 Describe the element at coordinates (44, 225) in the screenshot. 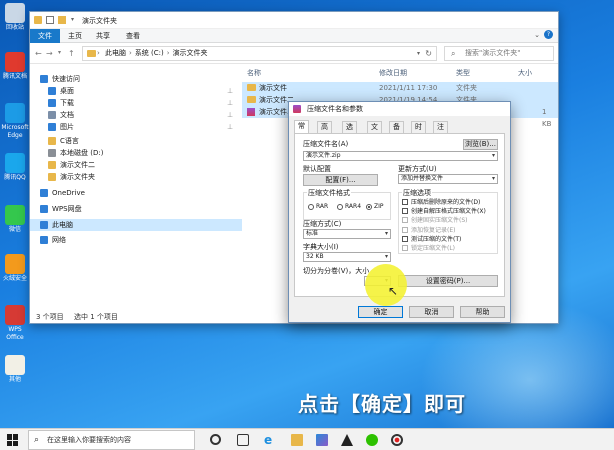

I see `computer-icon` at that location.